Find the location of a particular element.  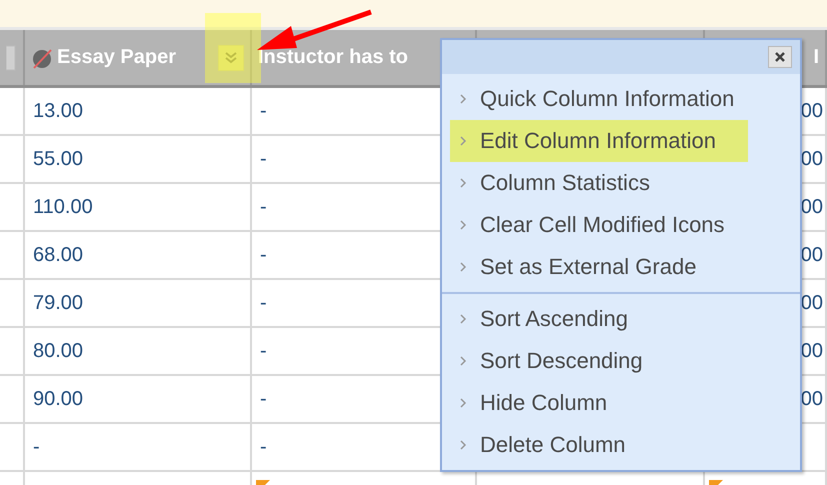

close-button is located at coordinates (780, 57).